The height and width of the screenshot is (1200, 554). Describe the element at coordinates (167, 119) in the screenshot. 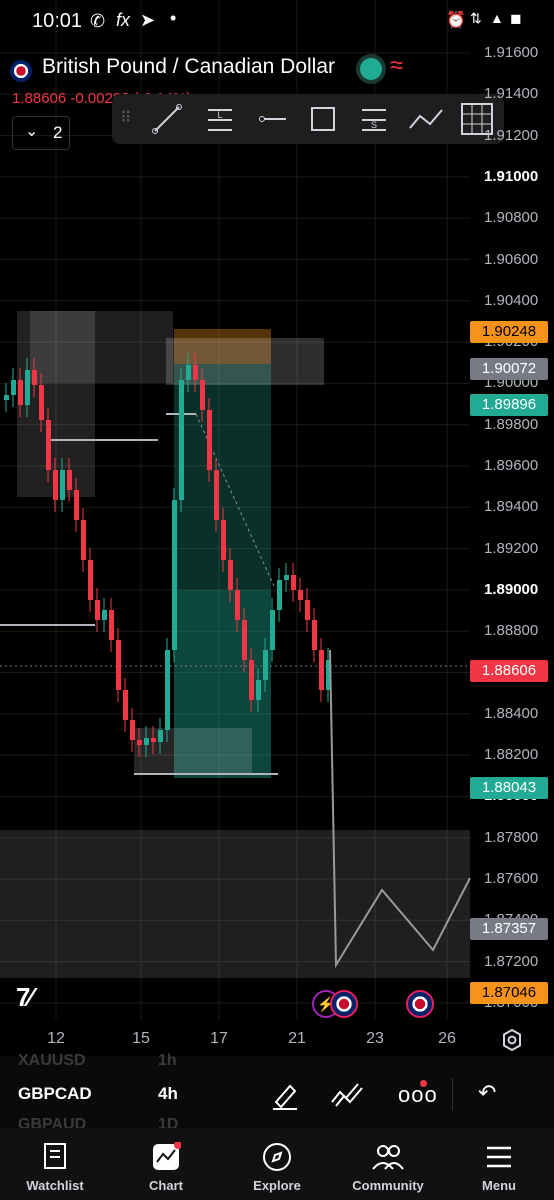

I see `trend-line-icon` at that location.